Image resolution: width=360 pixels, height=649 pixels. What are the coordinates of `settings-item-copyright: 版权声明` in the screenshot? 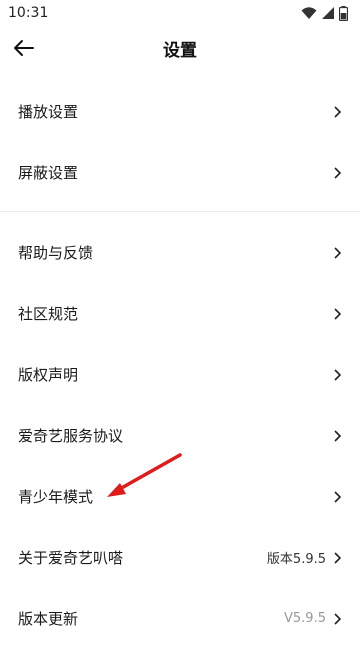 It's located at (180, 374).